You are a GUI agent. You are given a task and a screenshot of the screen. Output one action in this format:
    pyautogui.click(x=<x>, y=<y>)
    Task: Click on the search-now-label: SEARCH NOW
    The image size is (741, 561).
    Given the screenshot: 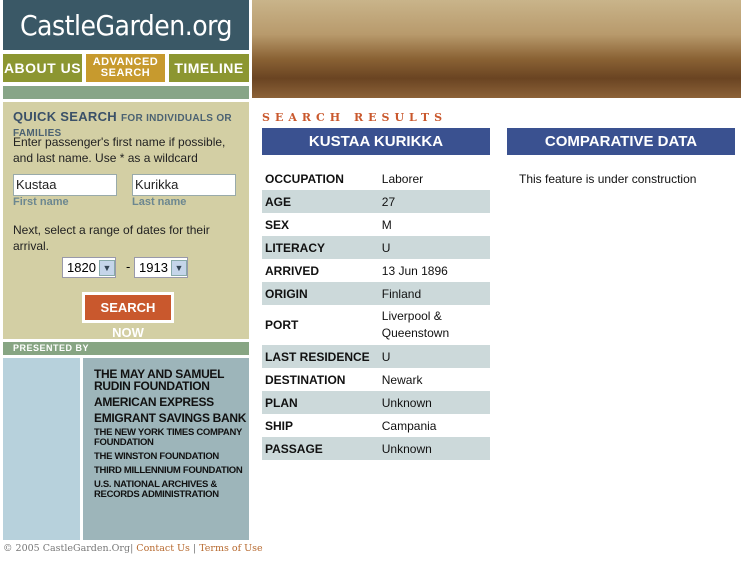 What is the action you would take?
    pyautogui.click(x=128, y=317)
    